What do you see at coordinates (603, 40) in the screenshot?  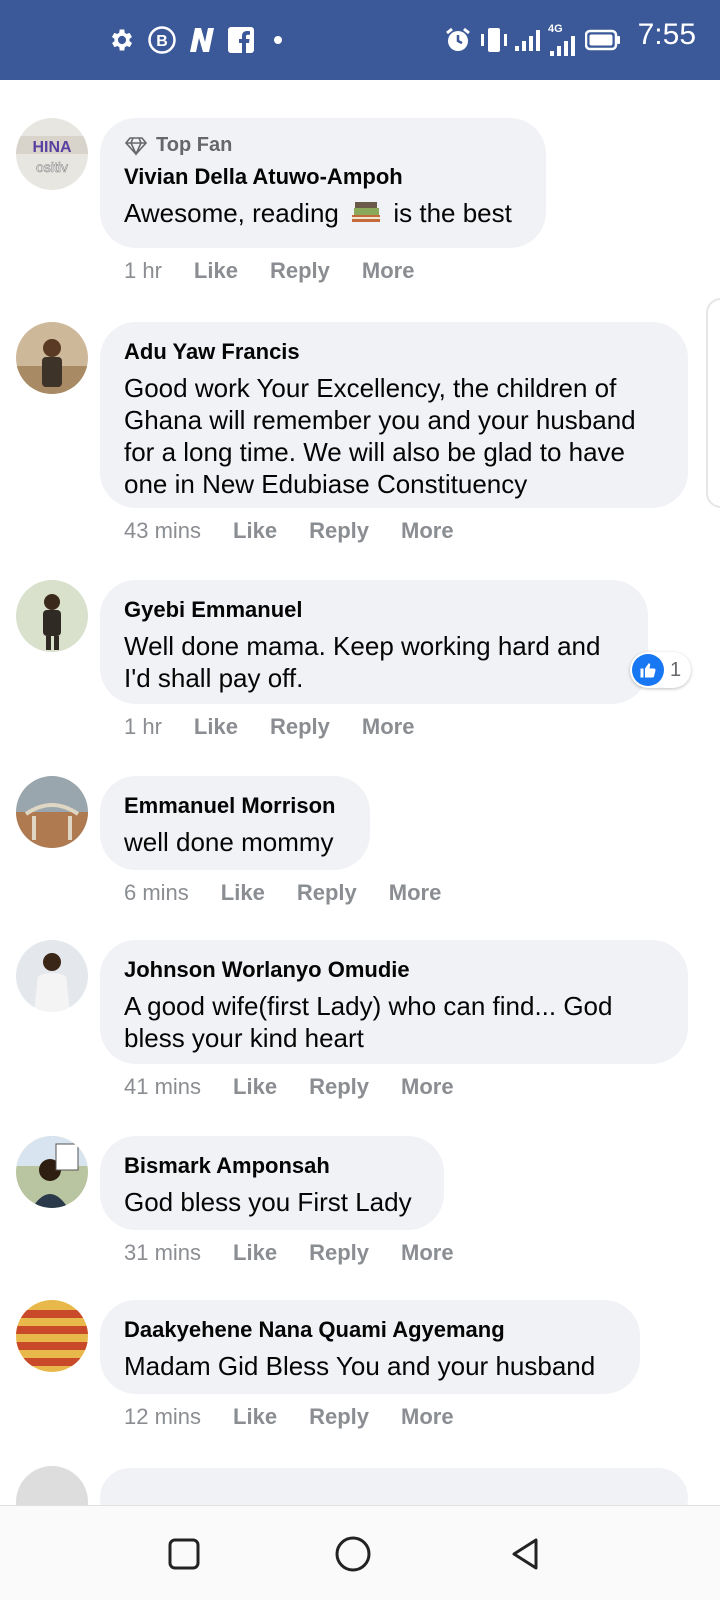 I see `battery-icon` at bounding box center [603, 40].